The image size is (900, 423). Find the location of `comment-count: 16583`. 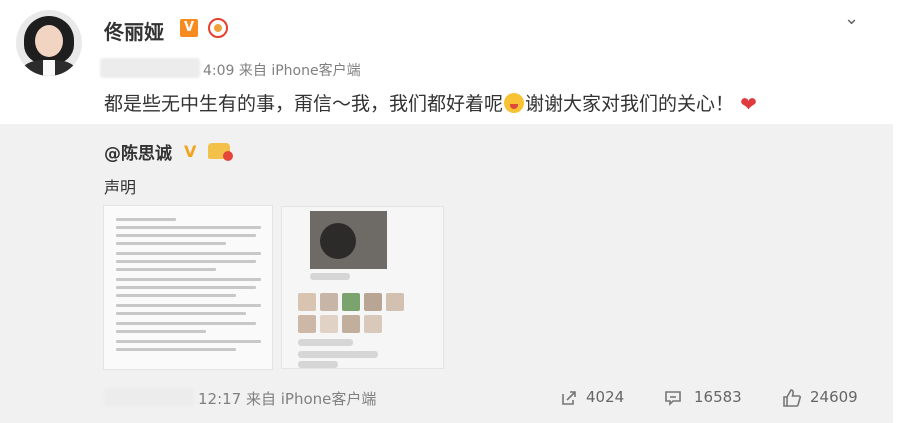

comment-count: 16583 is located at coordinates (718, 397).